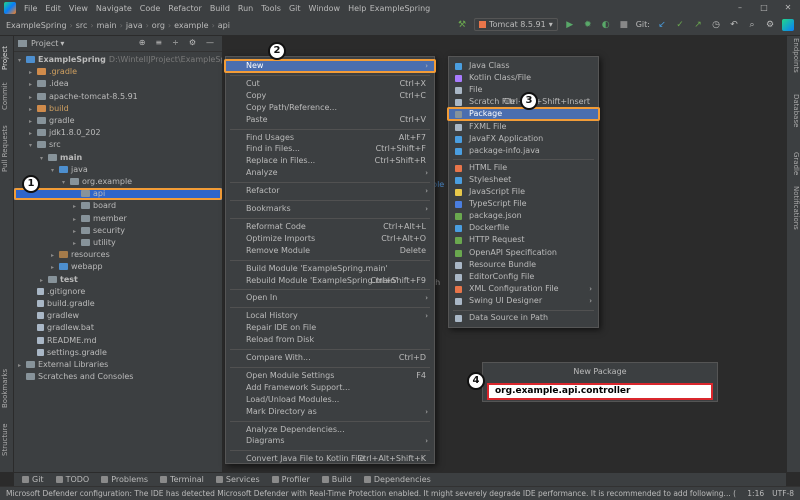  Describe the element at coordinates (5, 148) in the screenshot. I see `tool-tab-pull-requests: Pull Requests` at that location.